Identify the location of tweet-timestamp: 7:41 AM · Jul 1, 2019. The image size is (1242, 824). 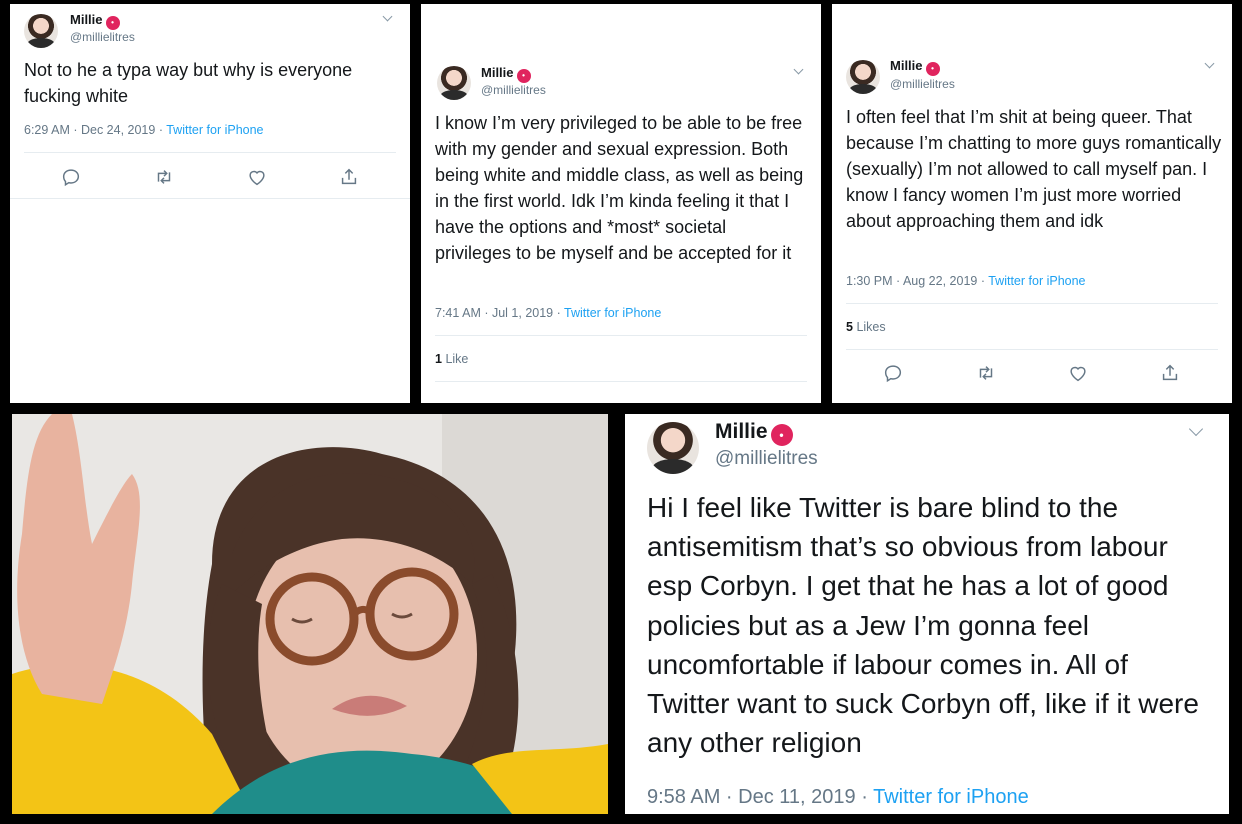
(494, 313).